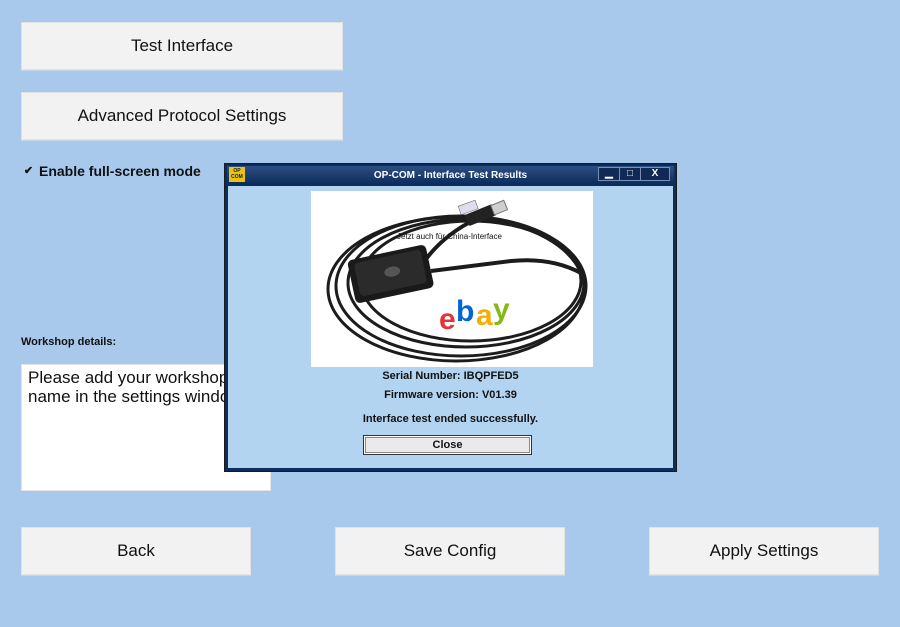 This screenshot has height=627, width=900. What do you see at coordinates (457, 281) in the screenshot?
I see `obd-cable-illustration: e b a y` at bounding box center [457, 281].